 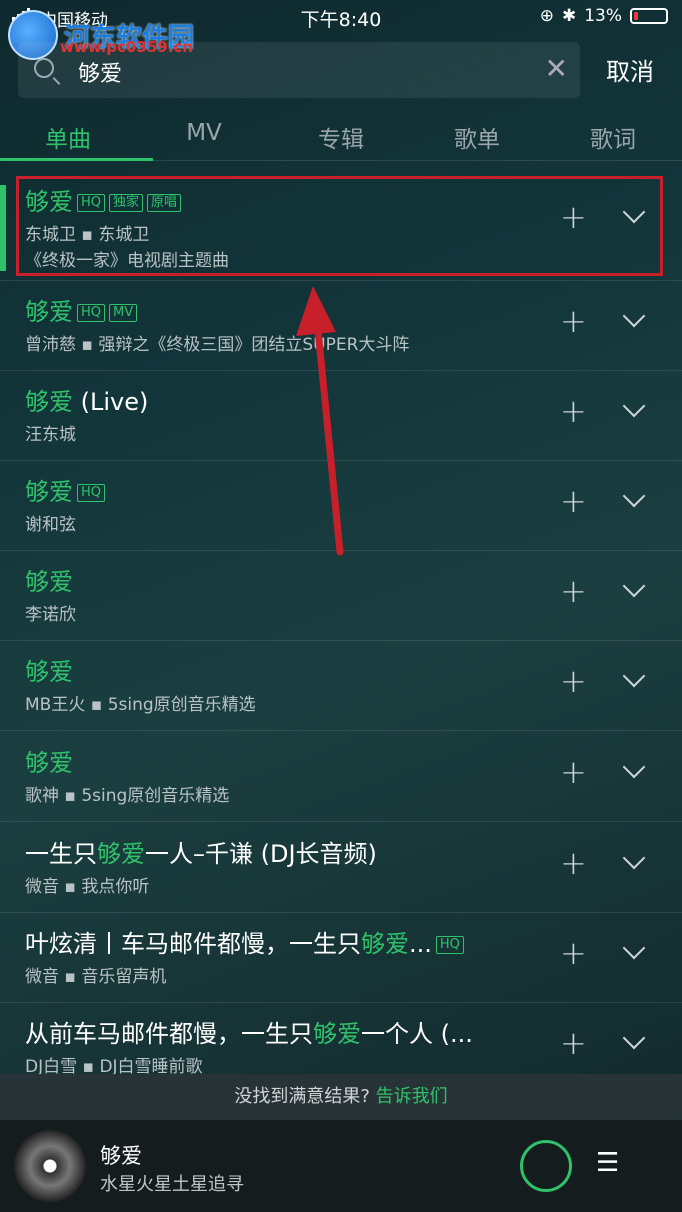 I want to click on feedback-bar: 没找到满意结果? 告诉我们, so click(x=341, y=1097).